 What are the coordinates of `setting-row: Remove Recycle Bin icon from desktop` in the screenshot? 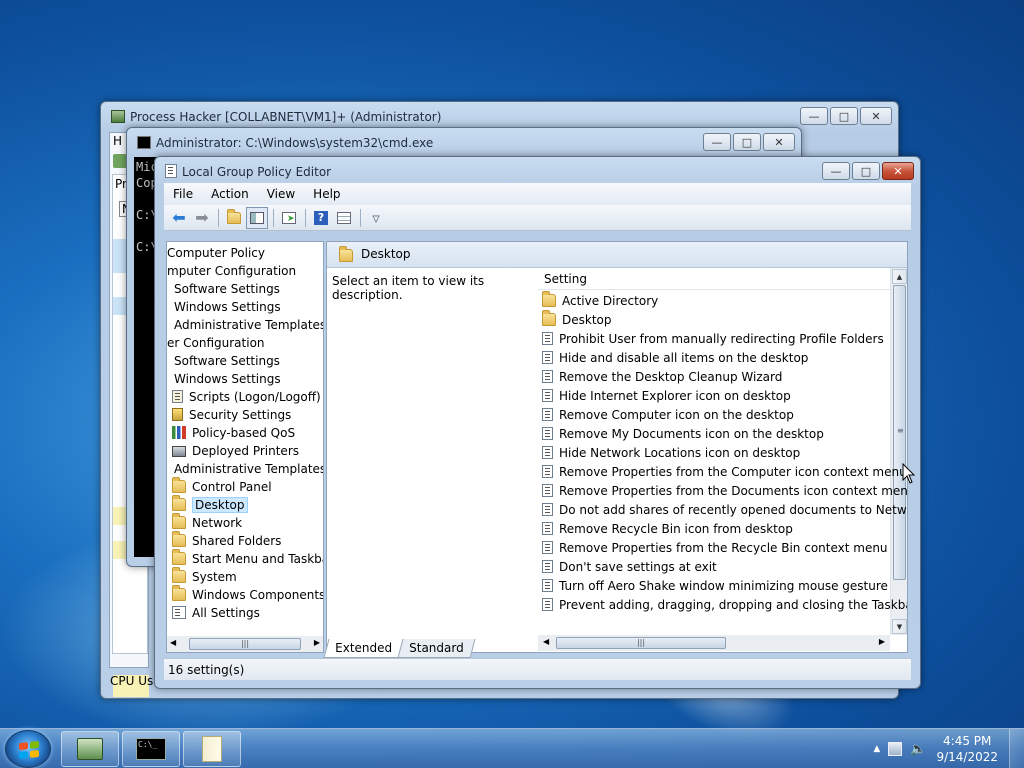 It's located at (667, 529).